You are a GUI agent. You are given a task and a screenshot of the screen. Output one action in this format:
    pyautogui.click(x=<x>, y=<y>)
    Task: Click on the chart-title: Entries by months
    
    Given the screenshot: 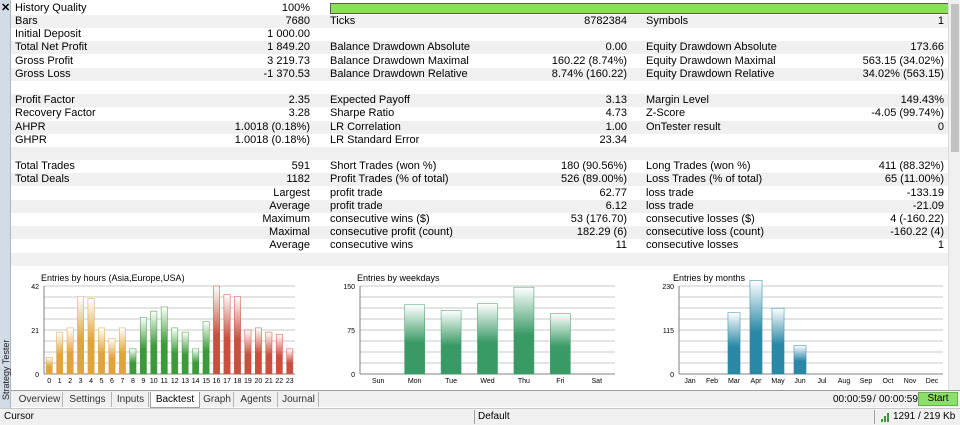 What is the action you would take?
    pyautogui.click(x=709, y=278)
    